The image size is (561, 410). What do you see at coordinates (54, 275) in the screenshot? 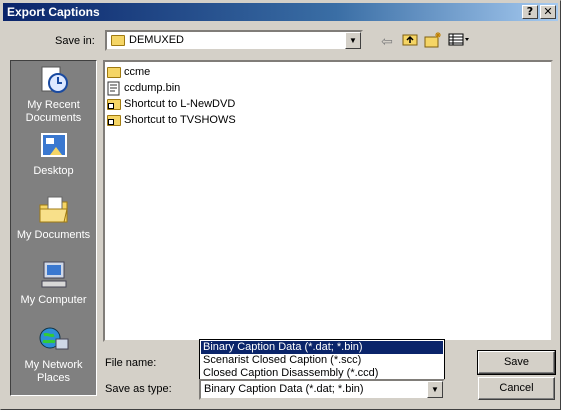
I see `my-computer-icon` at bounding box center [54, 275].